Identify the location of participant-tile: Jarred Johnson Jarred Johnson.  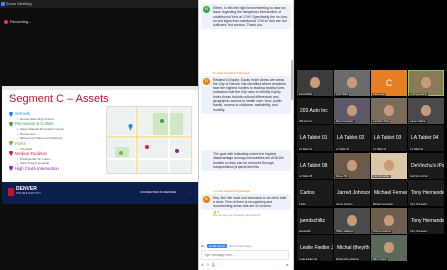
(352, 193).